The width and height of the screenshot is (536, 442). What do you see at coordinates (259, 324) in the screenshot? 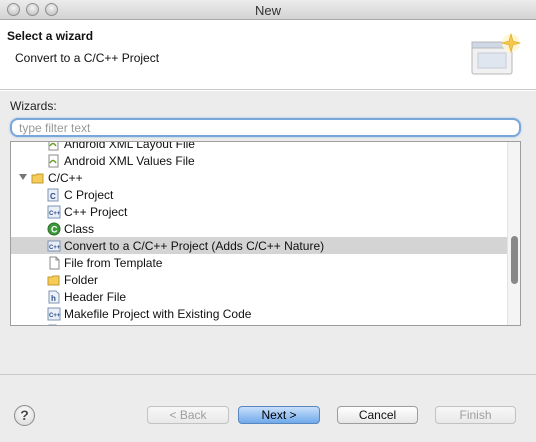
I see `tree-item: cSource File` at bounding box center [259, 324].